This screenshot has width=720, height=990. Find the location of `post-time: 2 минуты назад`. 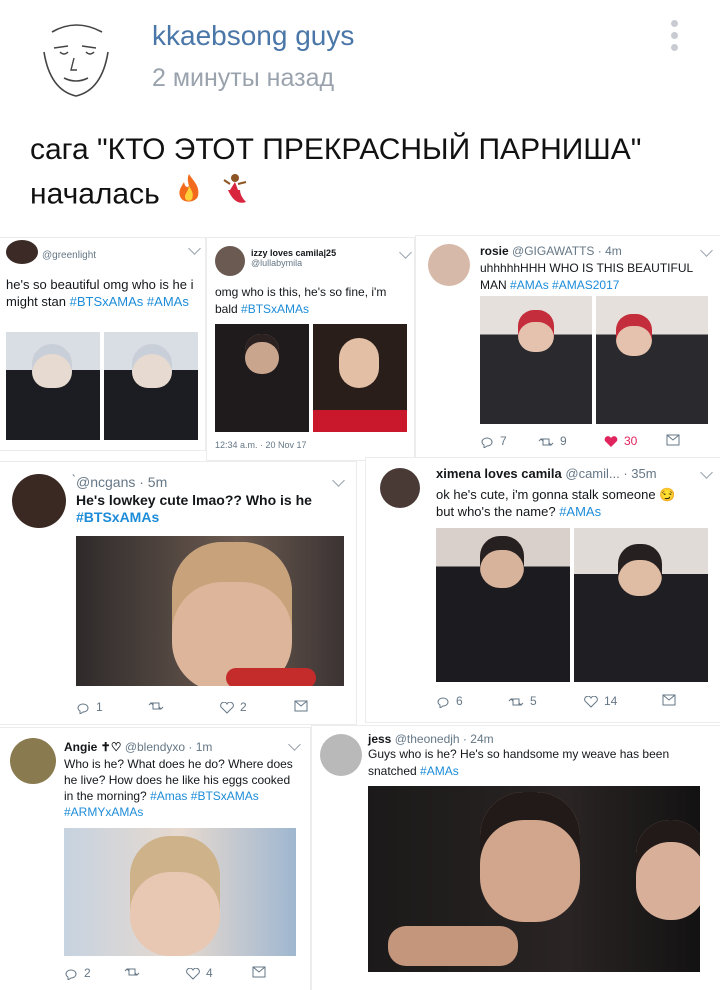

post-time: 2 минуты назад is located at coordinates (243, 78).